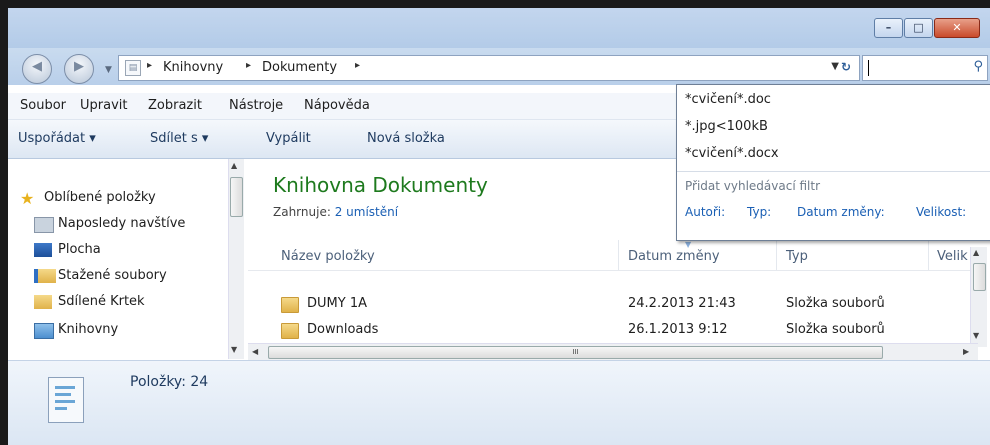 The height and width of the screenshot is (445, 990). I want to click on breadcrumb-knihovny: Knihovny, so click(193, 67).